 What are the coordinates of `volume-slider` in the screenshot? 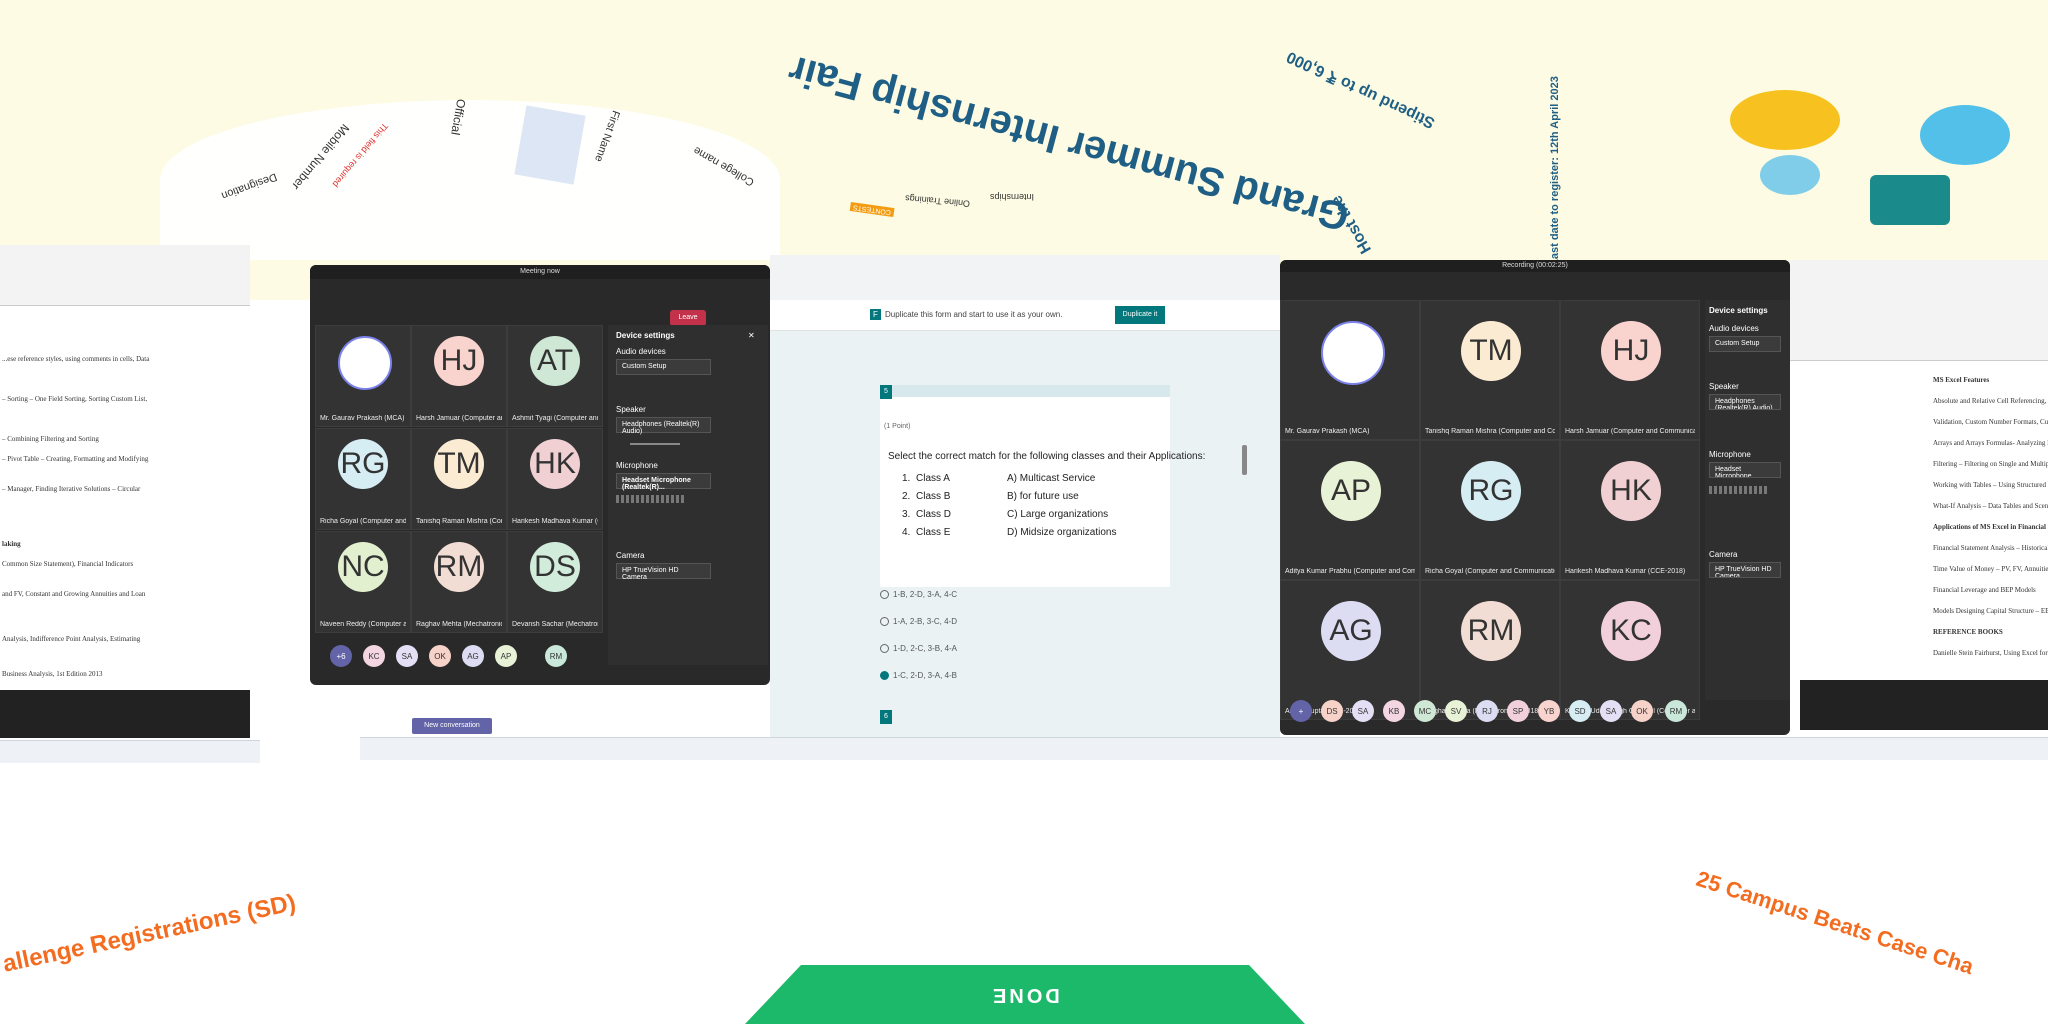 It's located at (655, 444).